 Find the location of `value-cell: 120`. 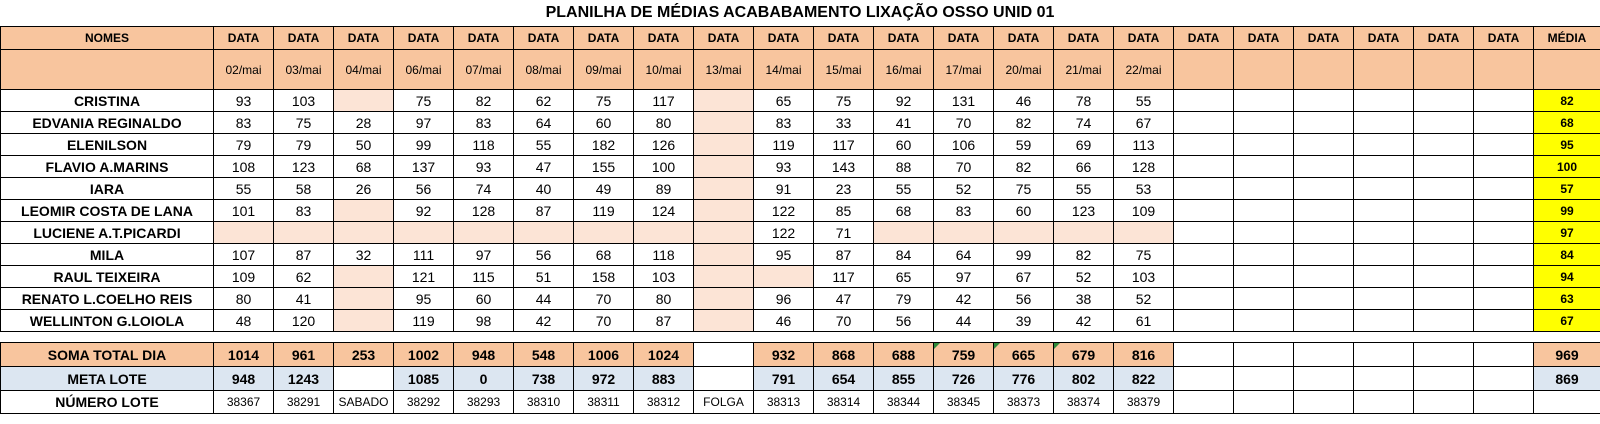

value-cell: 120 is located at coordinates (303, 320).